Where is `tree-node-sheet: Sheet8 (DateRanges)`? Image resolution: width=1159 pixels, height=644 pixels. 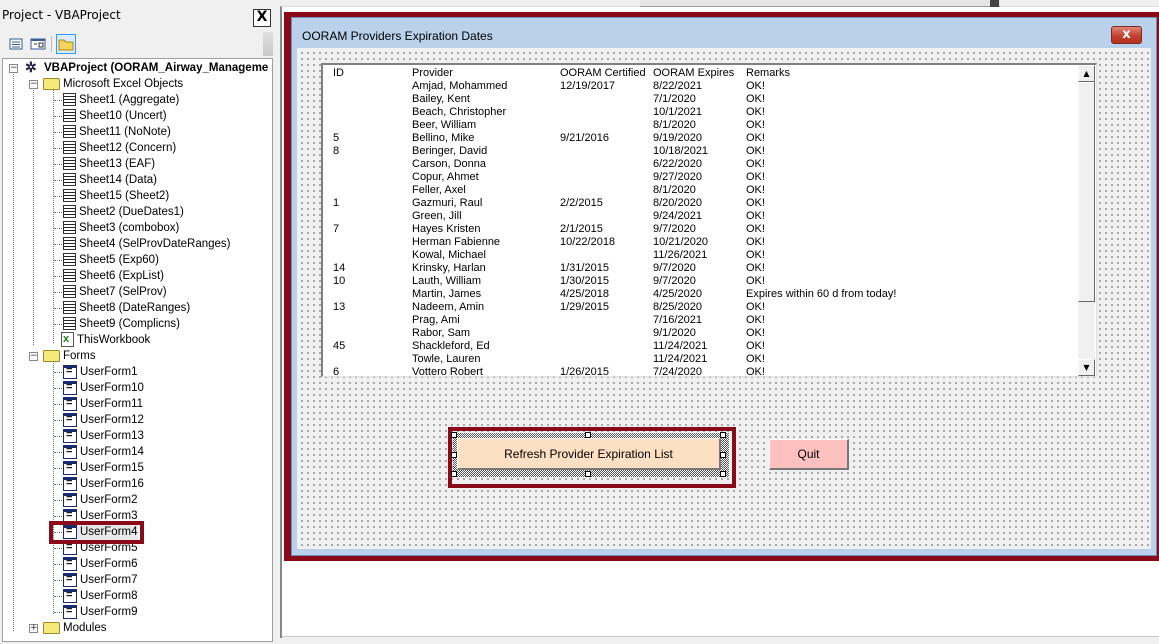 tree-node-sheet: Sheet8 (DateRanges) is located at coordinates (126, 308).